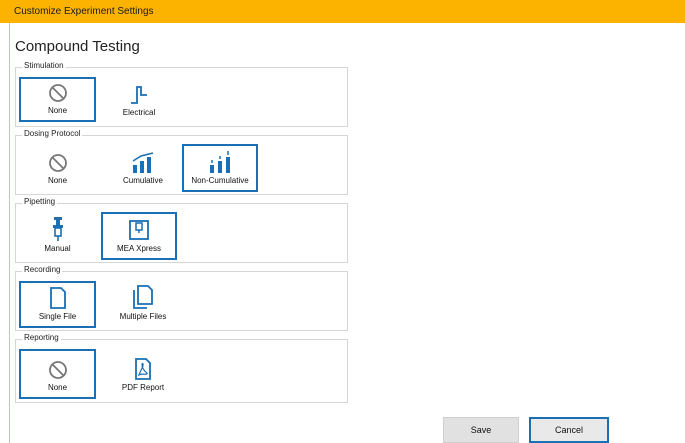 The image size is (685, 443). Describe the element at coordinates (77, 46) in the screenshot. I see `page-title: Compound Testing` at that location.